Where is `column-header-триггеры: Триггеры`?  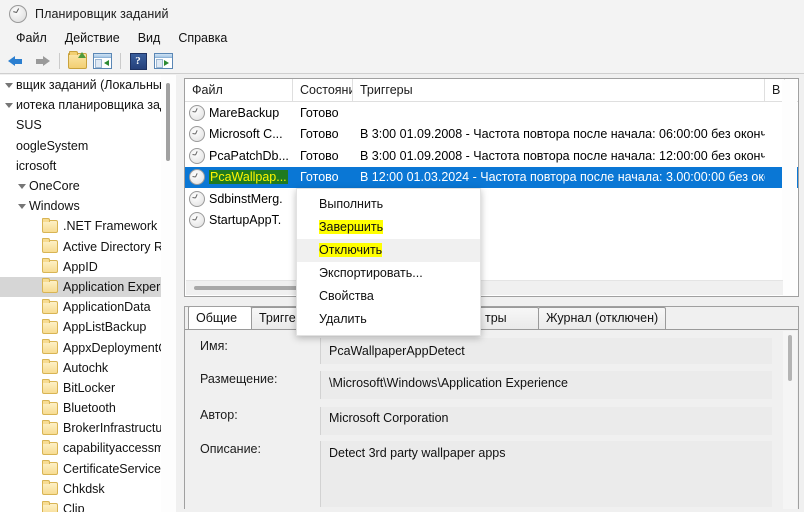 column-header-триггеры: Триггеры is located at coordinates (559, 90).